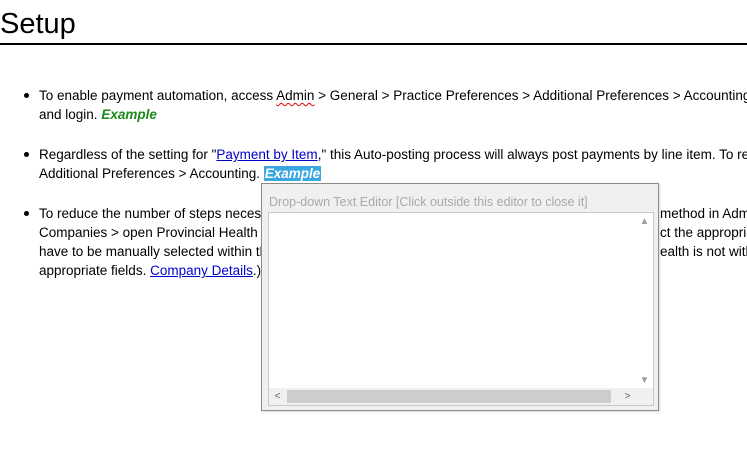  I want to click on scrollbar-corner, so click(644, 396).